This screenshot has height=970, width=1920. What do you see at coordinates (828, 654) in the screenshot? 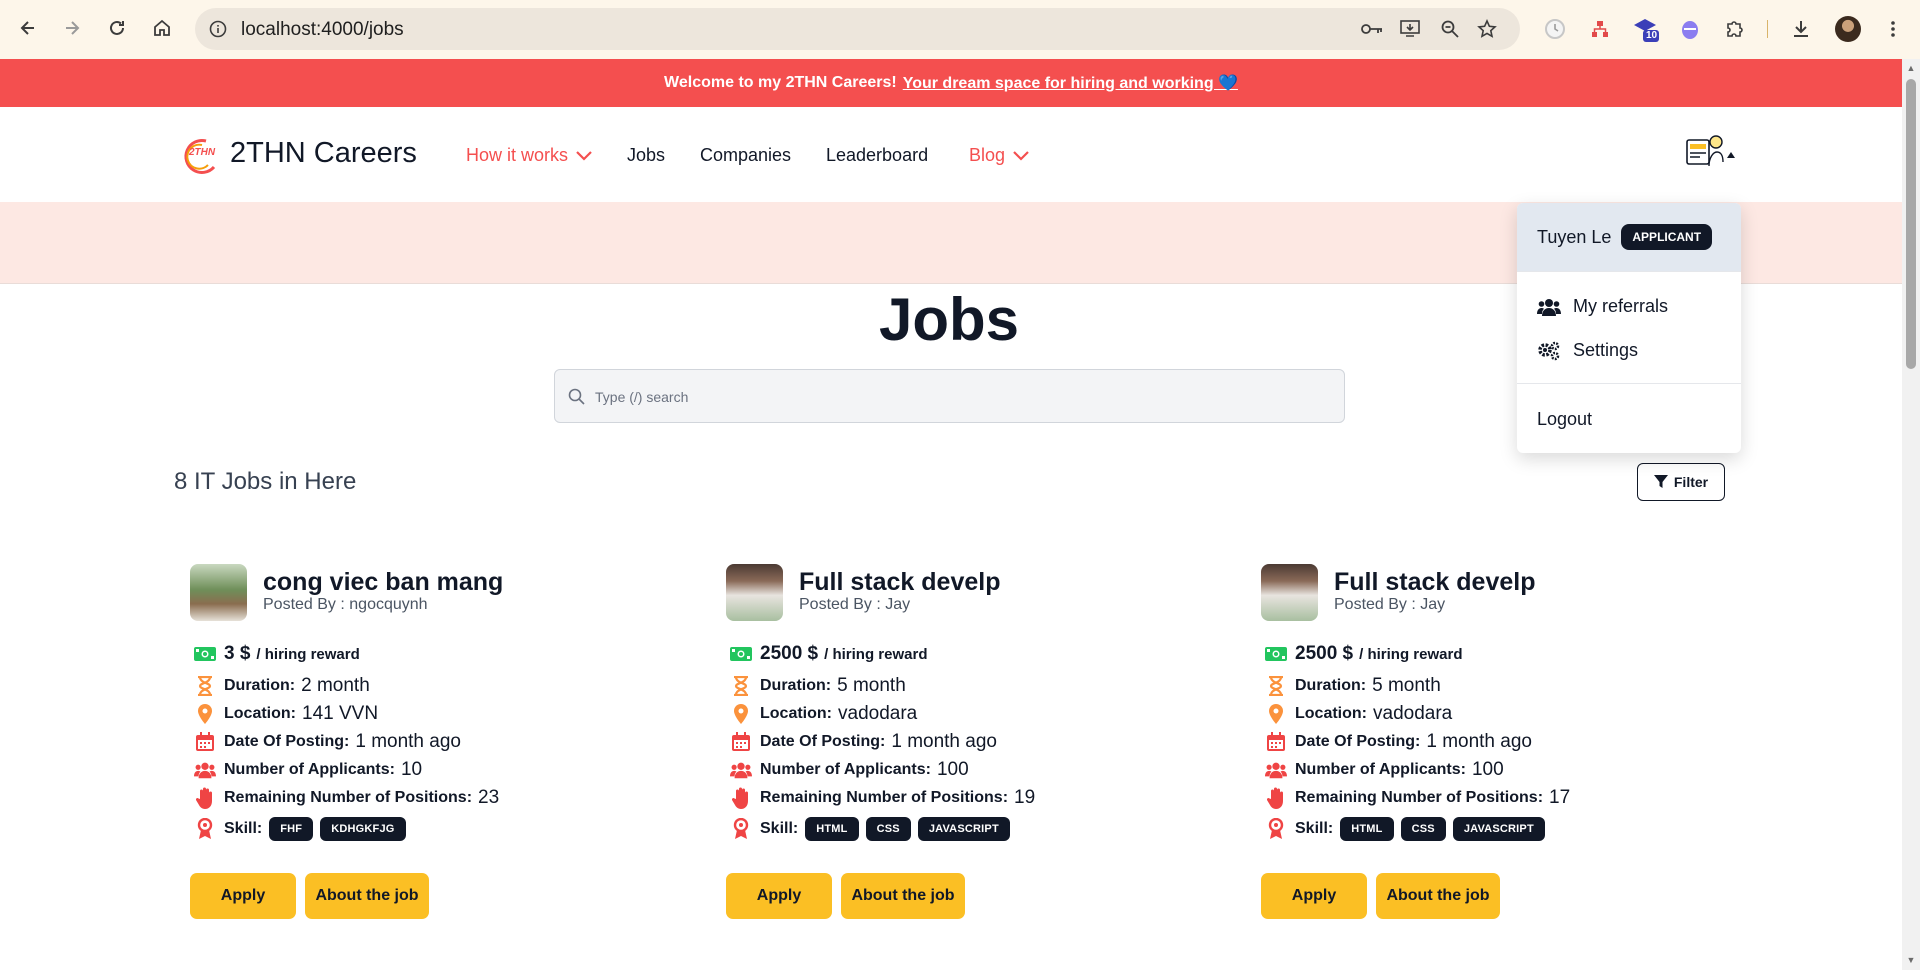
I see `hiring-reward: 2500 $ / hiring reward` at bounding box center [828, 654].